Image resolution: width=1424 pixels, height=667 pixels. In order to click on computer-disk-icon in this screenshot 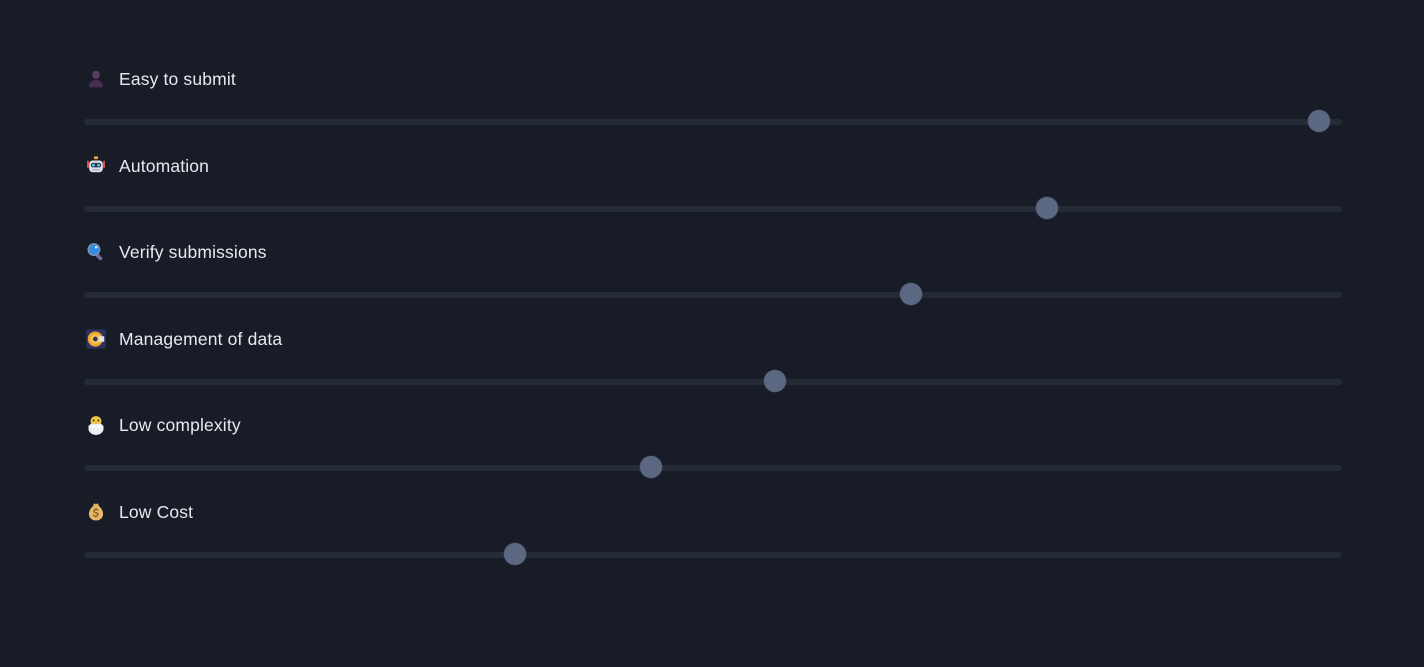, I will do `click(96, 339)`.